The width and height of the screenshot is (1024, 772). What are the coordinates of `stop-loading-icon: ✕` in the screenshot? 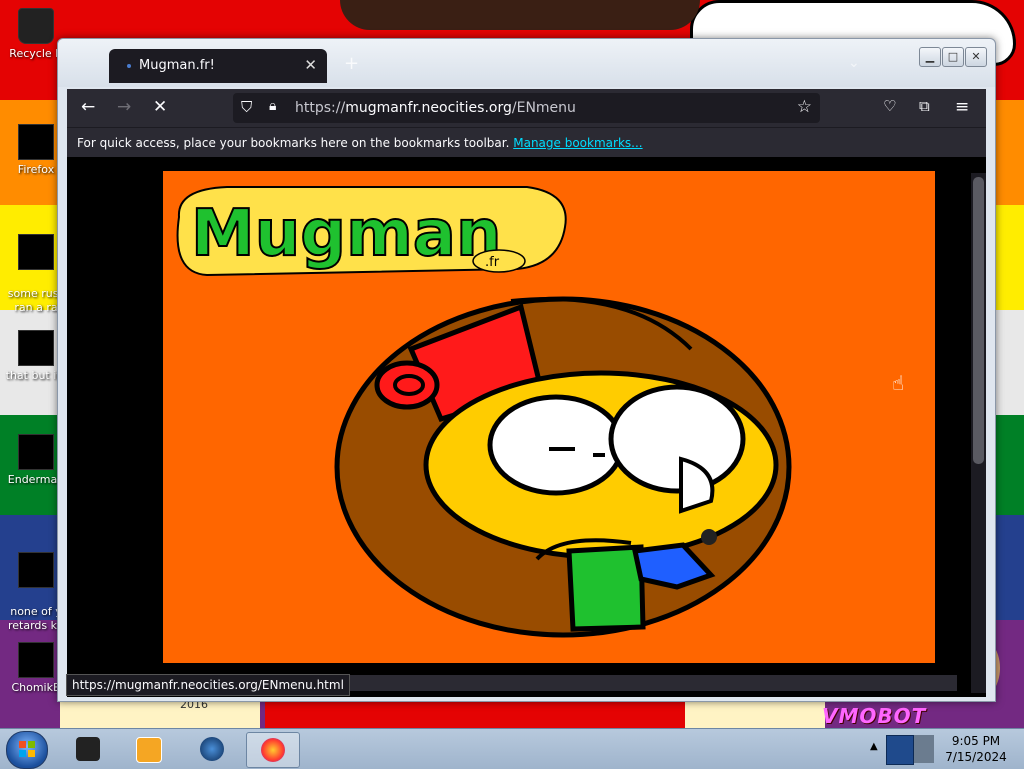 It's located at (160, 107).